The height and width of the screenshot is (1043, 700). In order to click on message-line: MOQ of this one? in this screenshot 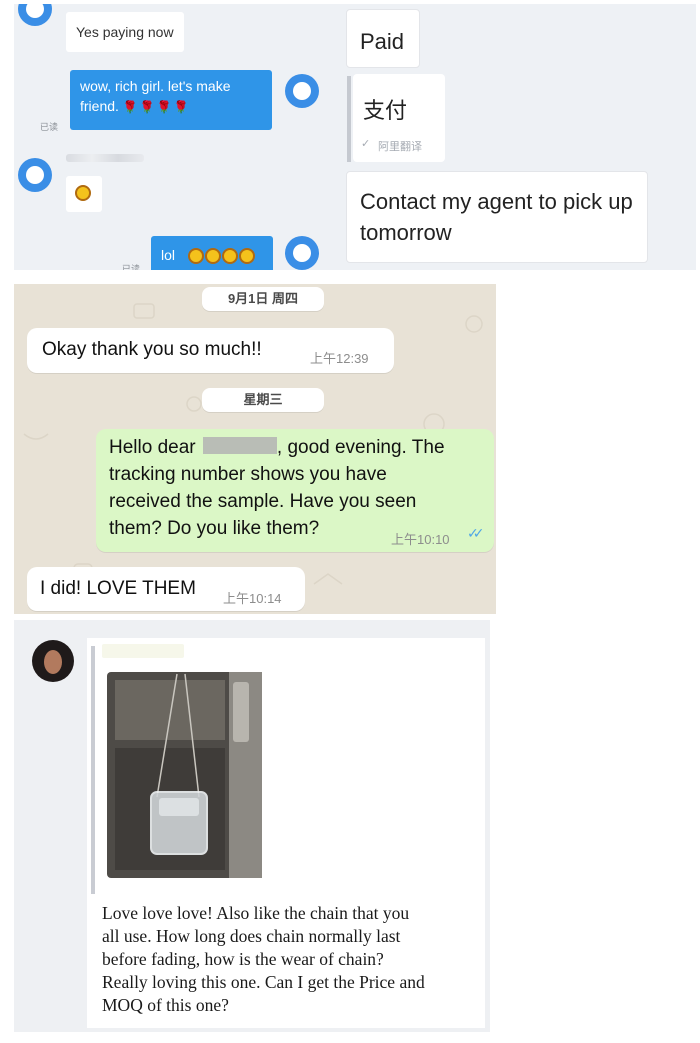, I will do `click(165, 1005)`.